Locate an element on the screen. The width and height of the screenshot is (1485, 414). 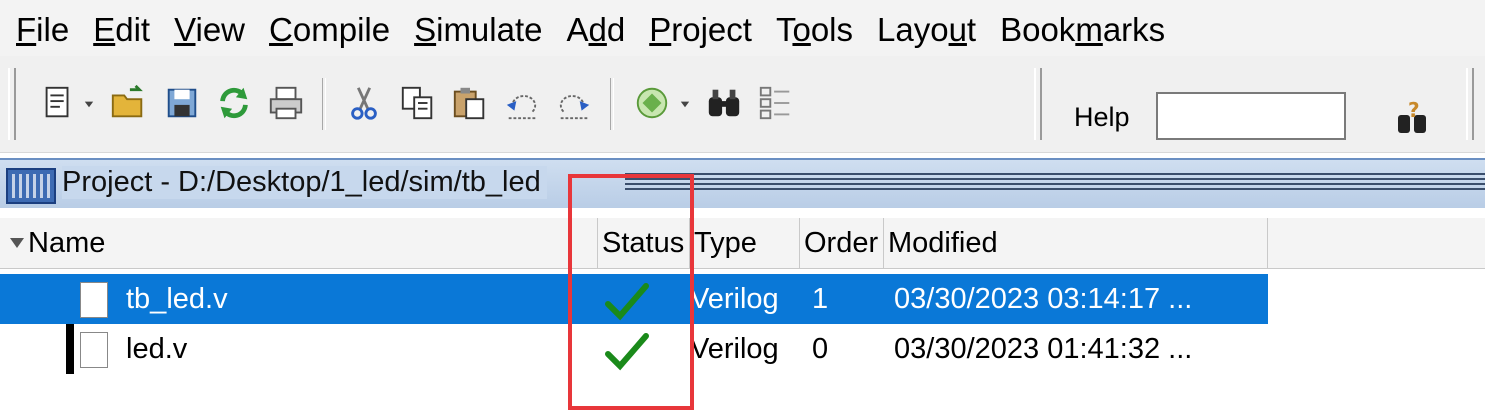
menu-edit-label: Edit is located at coordinates (122, 29).